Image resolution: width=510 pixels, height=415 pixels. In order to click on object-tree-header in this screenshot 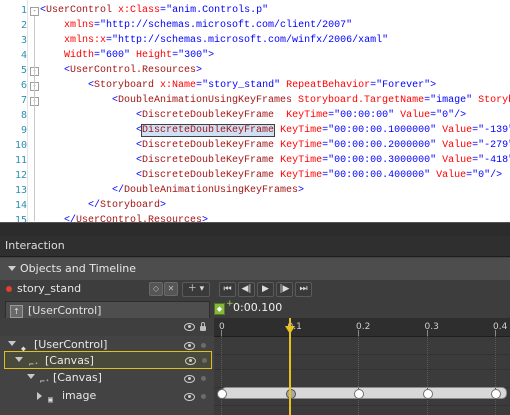, I will do `click(107, 327)`.